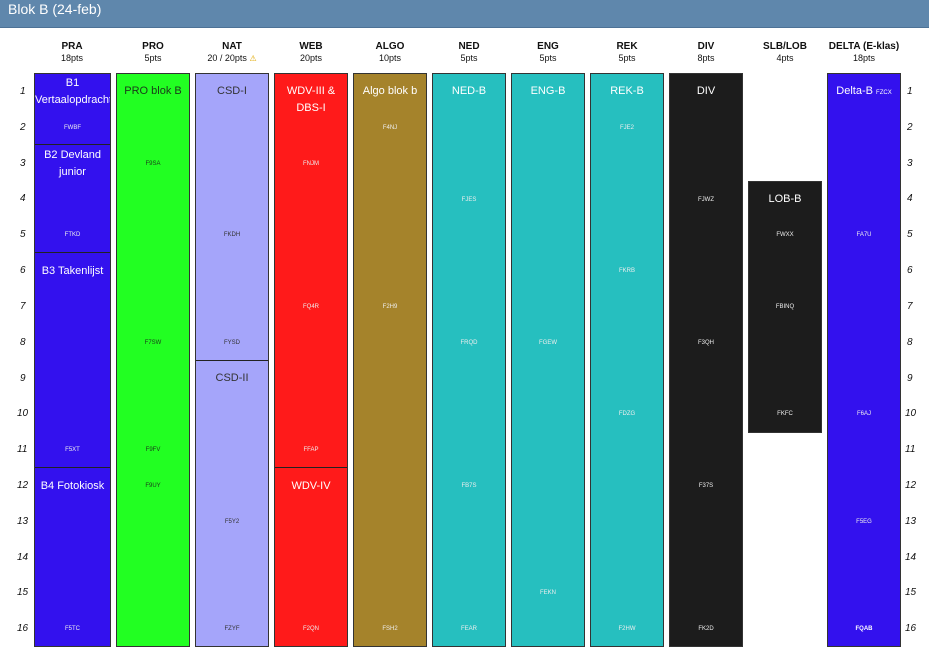  I want to click on block-code: F5TC, so click(72, 629).